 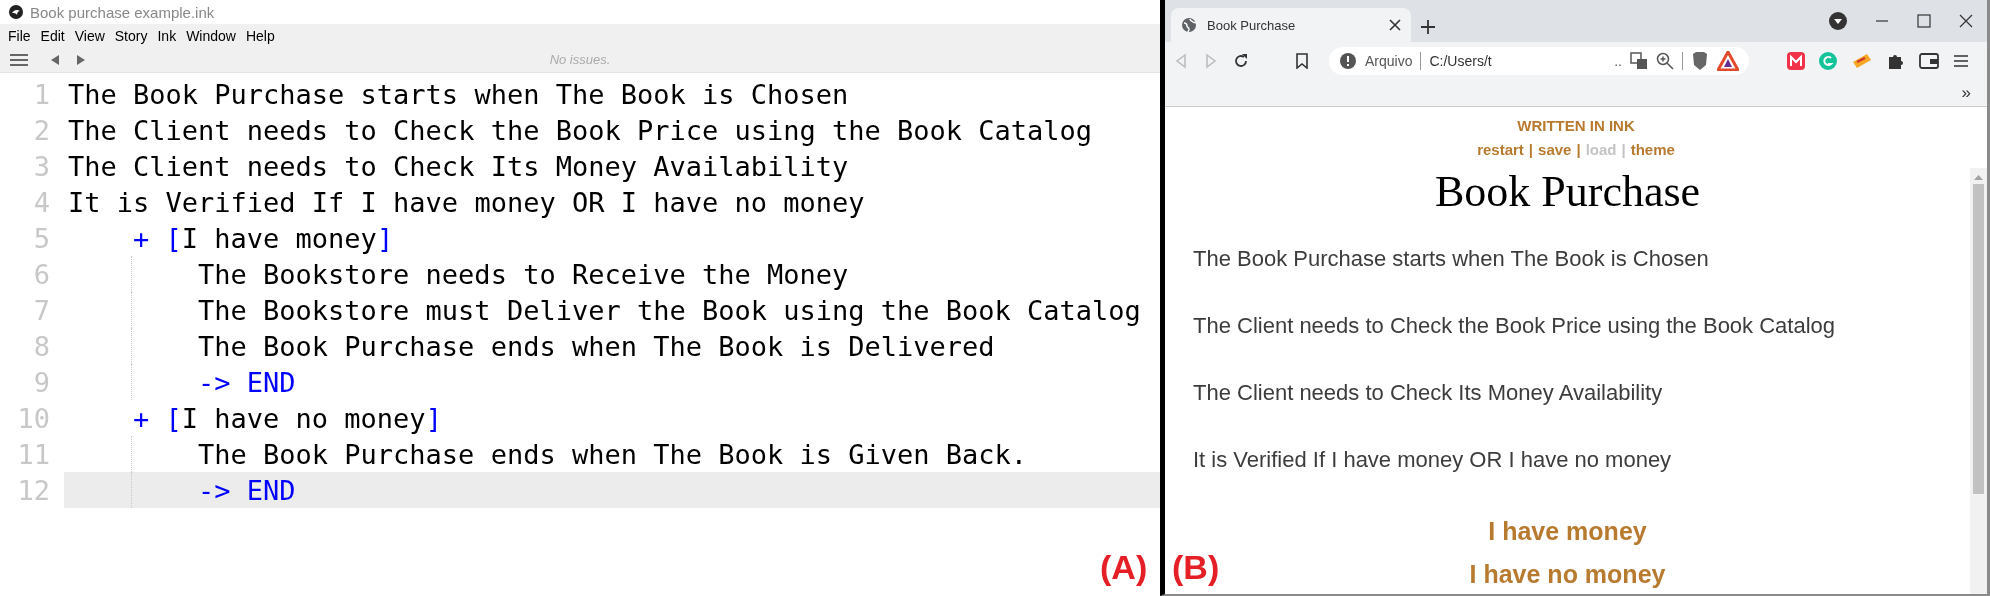 I want to click on menu-item: Help, so click(x=261, y=36).